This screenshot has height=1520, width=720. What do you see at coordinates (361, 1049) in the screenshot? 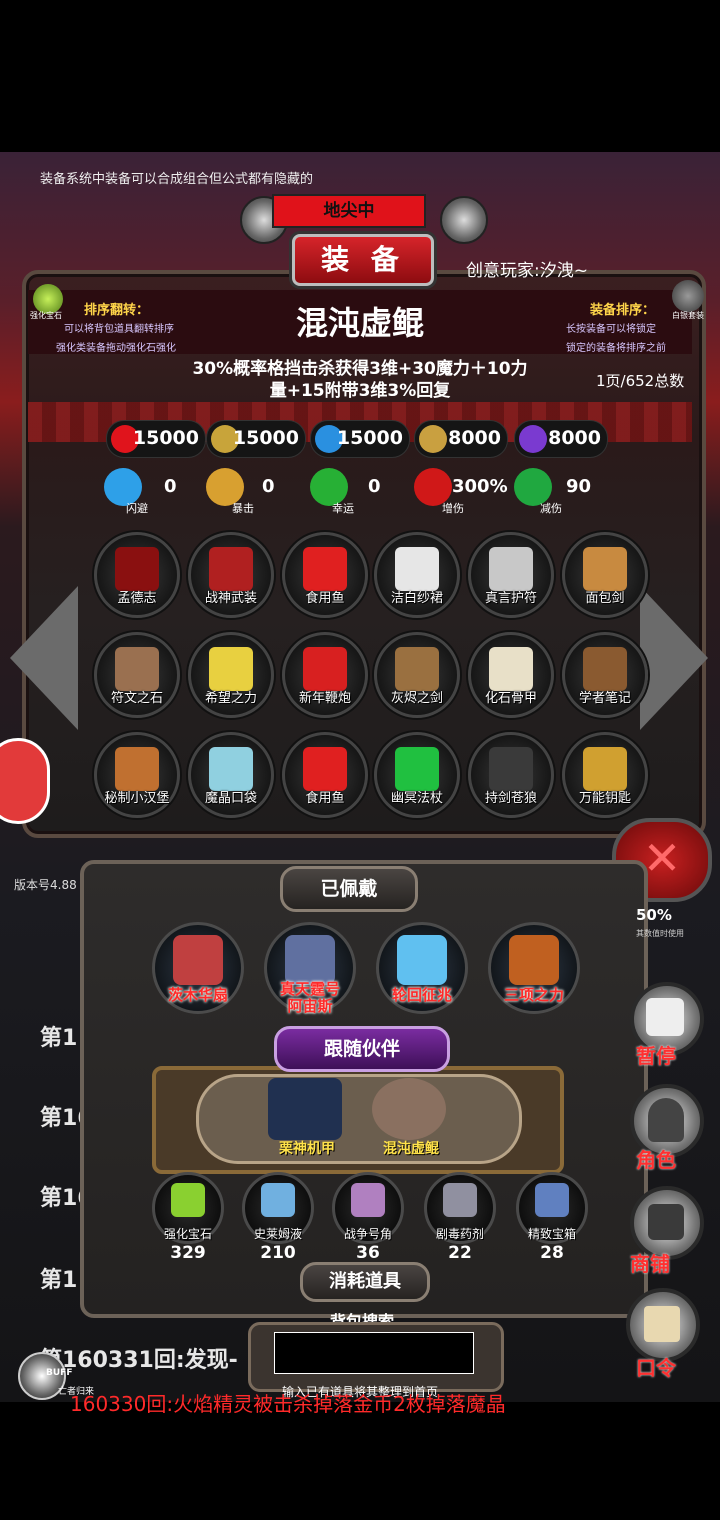
I see `companion-title: 跟随伙伴` at bounding box center [361, 1049].